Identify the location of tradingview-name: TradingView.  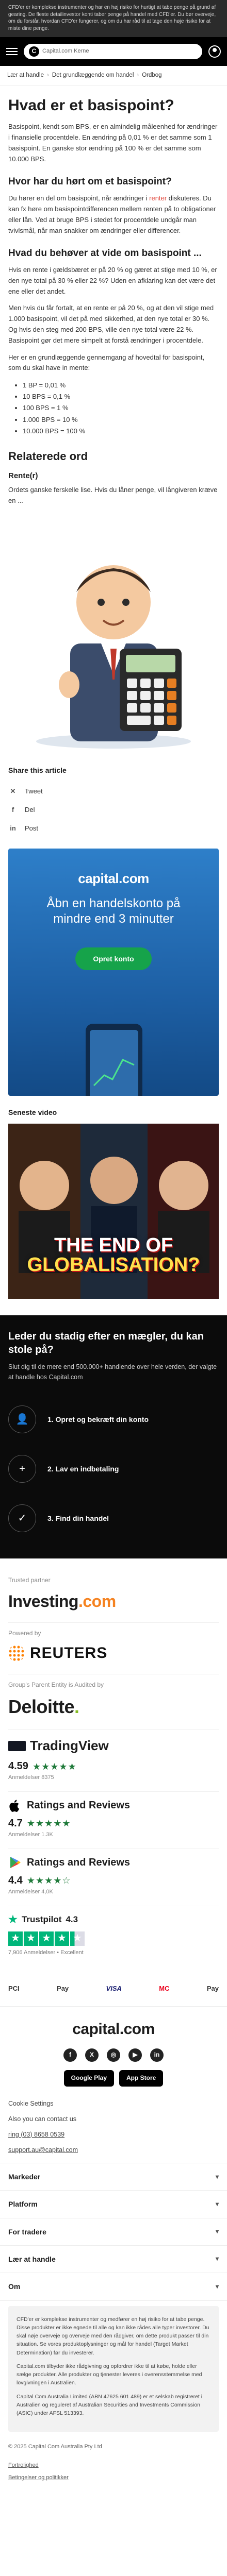
(69, 1746).